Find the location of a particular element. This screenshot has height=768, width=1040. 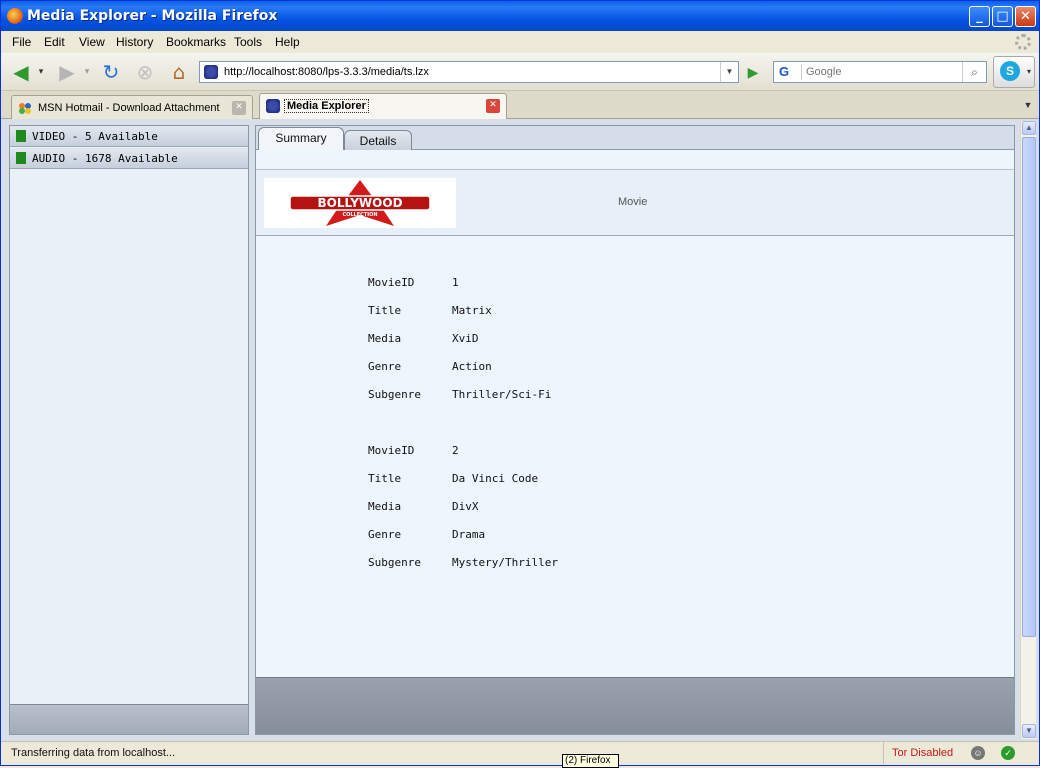

close-window-button: ✕ is located at coordinates (1025, 16).